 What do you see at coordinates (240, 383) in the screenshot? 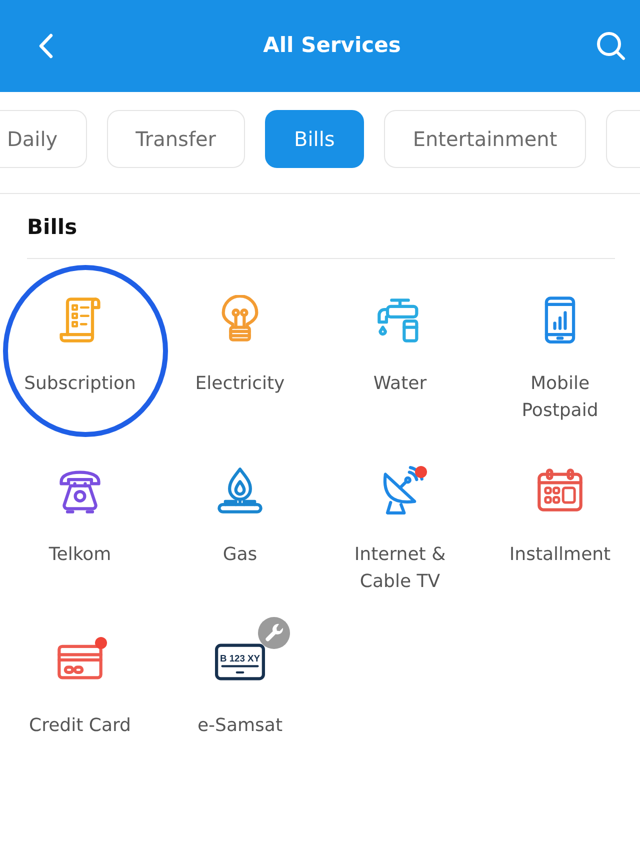
I see `service-label: Electricity` at bounding box center [240, 383].